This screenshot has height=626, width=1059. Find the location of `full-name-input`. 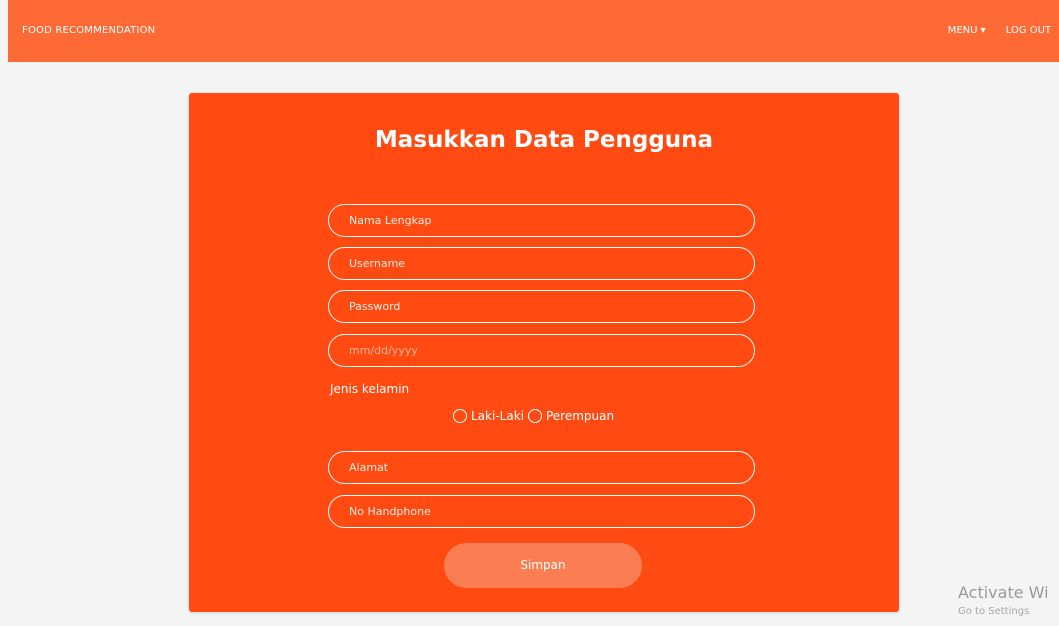

full-name-input is located at coordinates (541, 220).